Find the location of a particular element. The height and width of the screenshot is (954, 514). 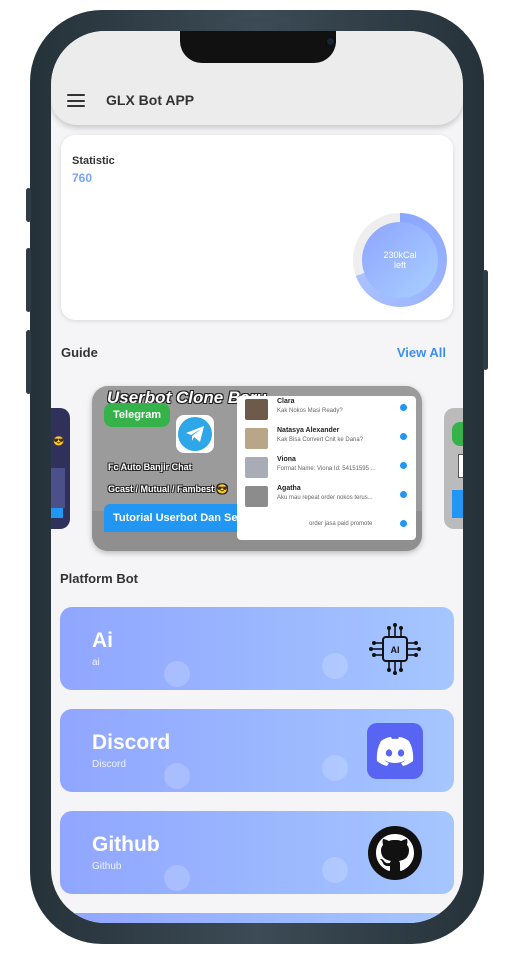

telegram-tag: Telegram is located at coordinates (137, 415).